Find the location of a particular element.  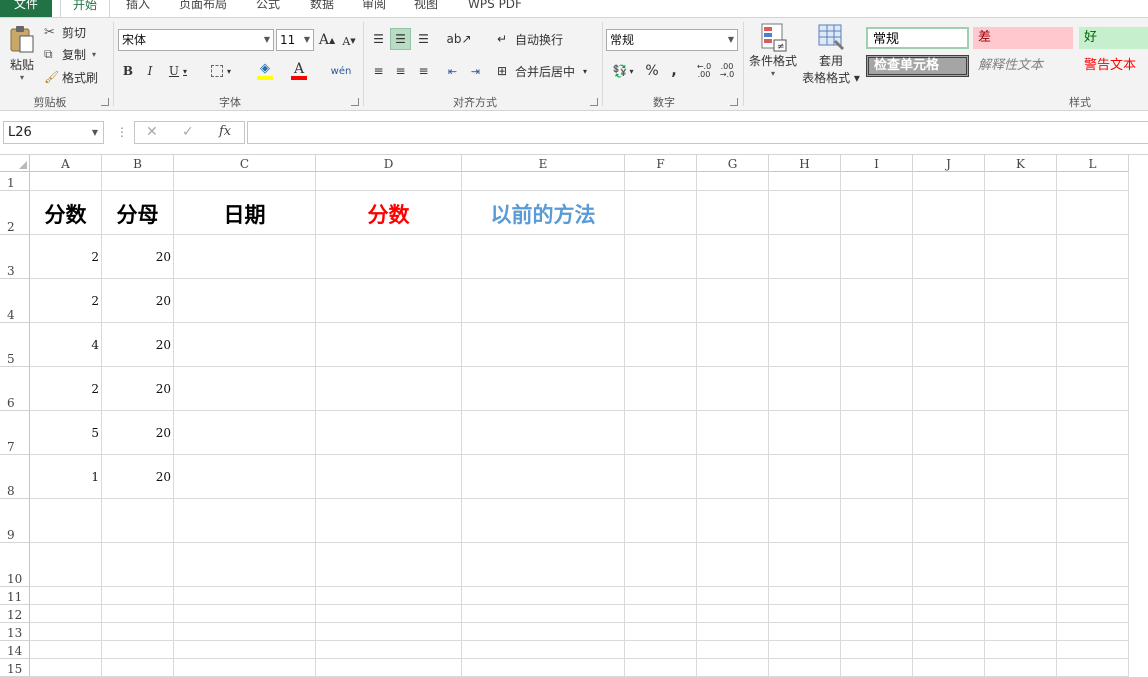

tab-view: 视图 is located at coordinates (426, 8).